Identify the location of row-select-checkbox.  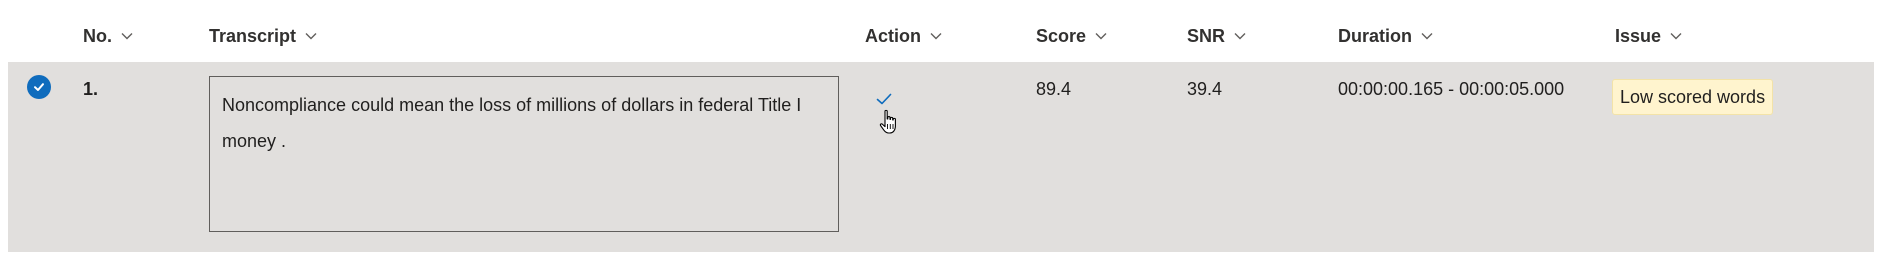
(39, 87).